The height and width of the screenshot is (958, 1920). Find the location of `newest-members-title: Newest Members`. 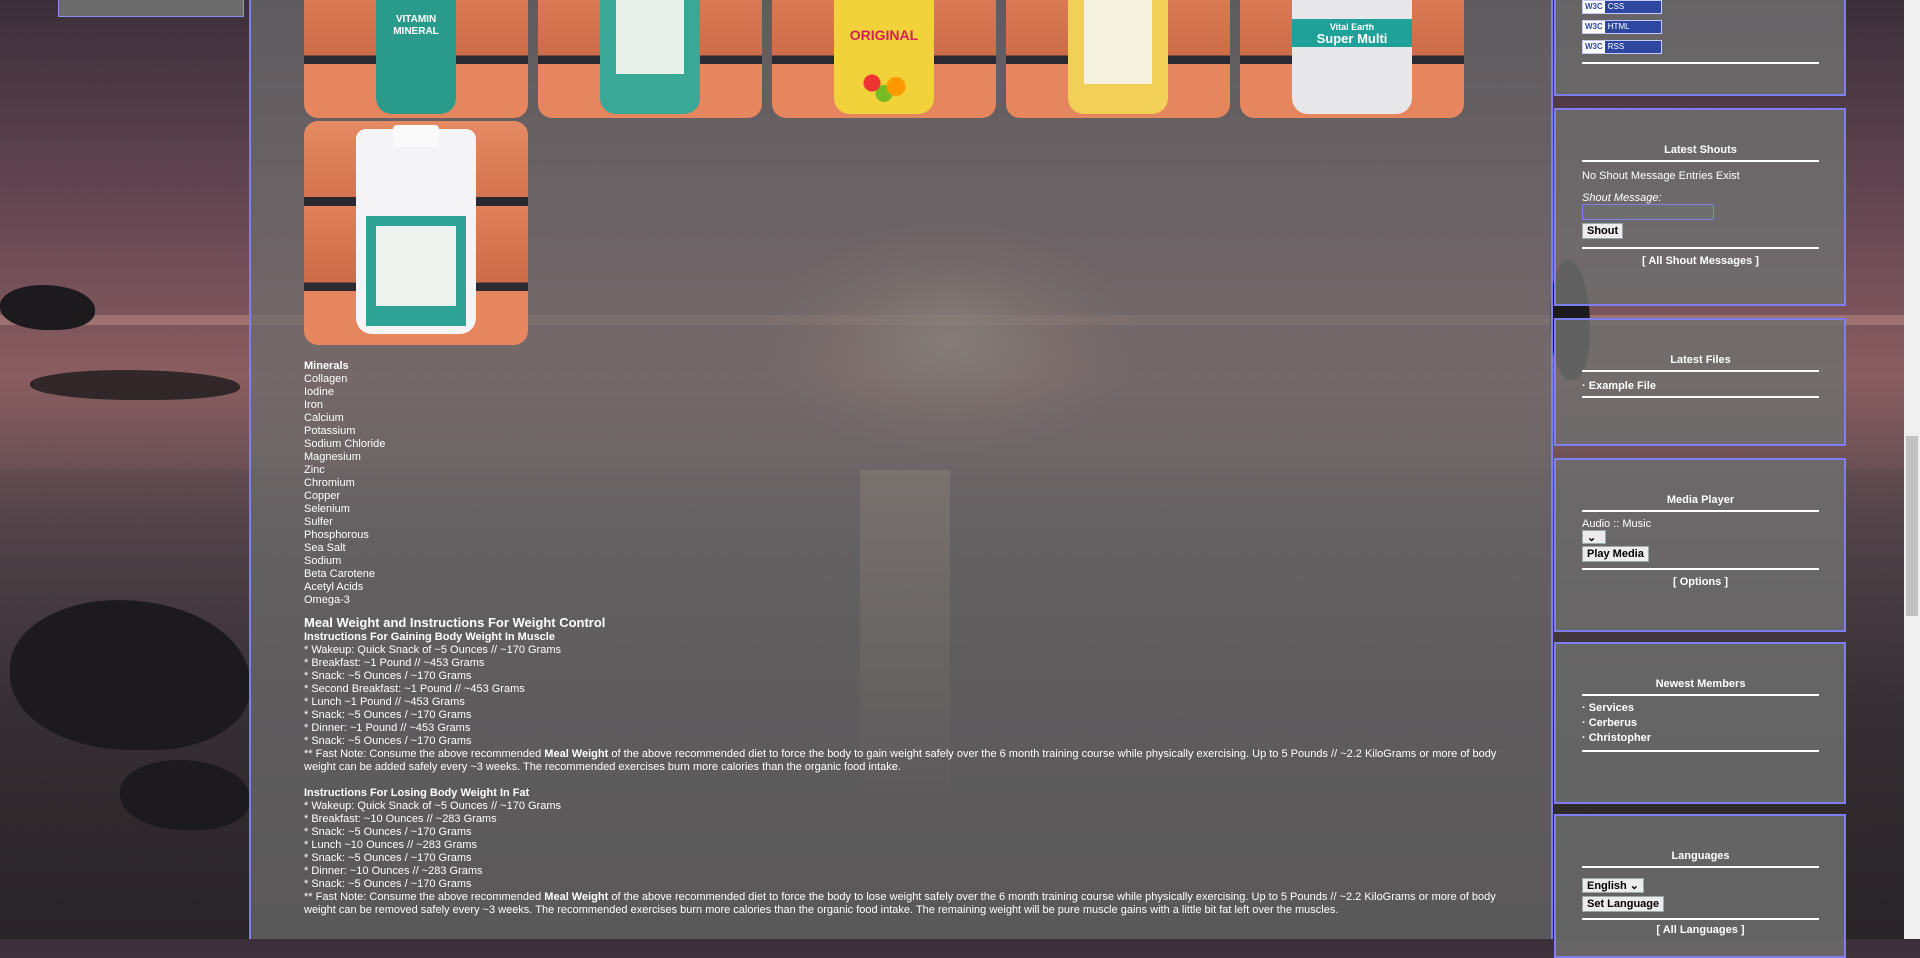

newest-members-title: Newest Members is located at coordinates (1700, 684).